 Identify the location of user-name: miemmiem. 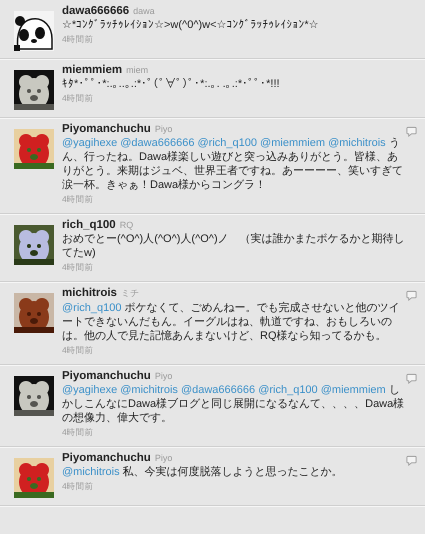
(92, 70).